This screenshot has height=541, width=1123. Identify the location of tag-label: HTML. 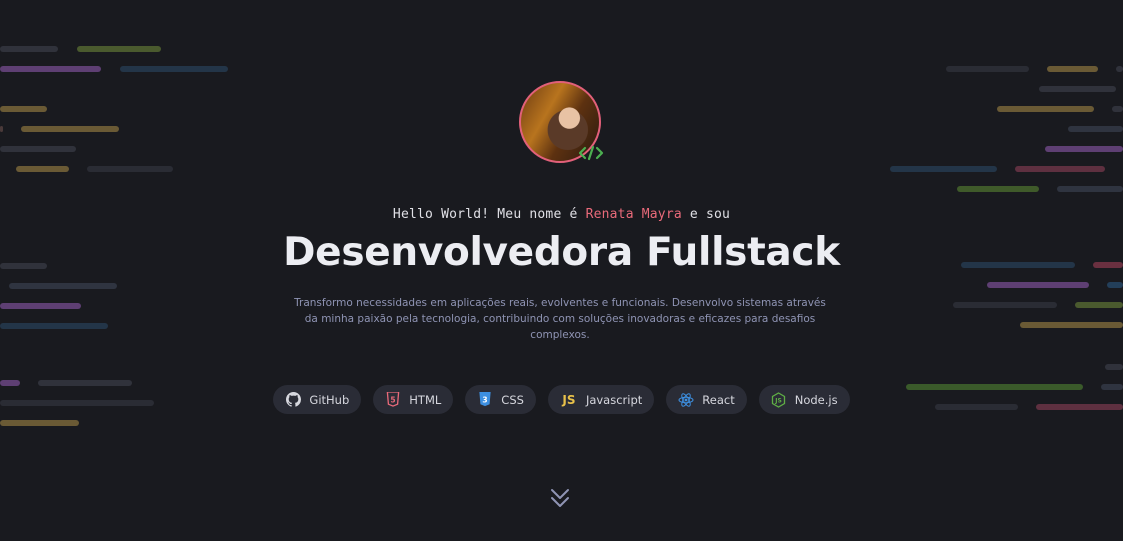
(425, 399).